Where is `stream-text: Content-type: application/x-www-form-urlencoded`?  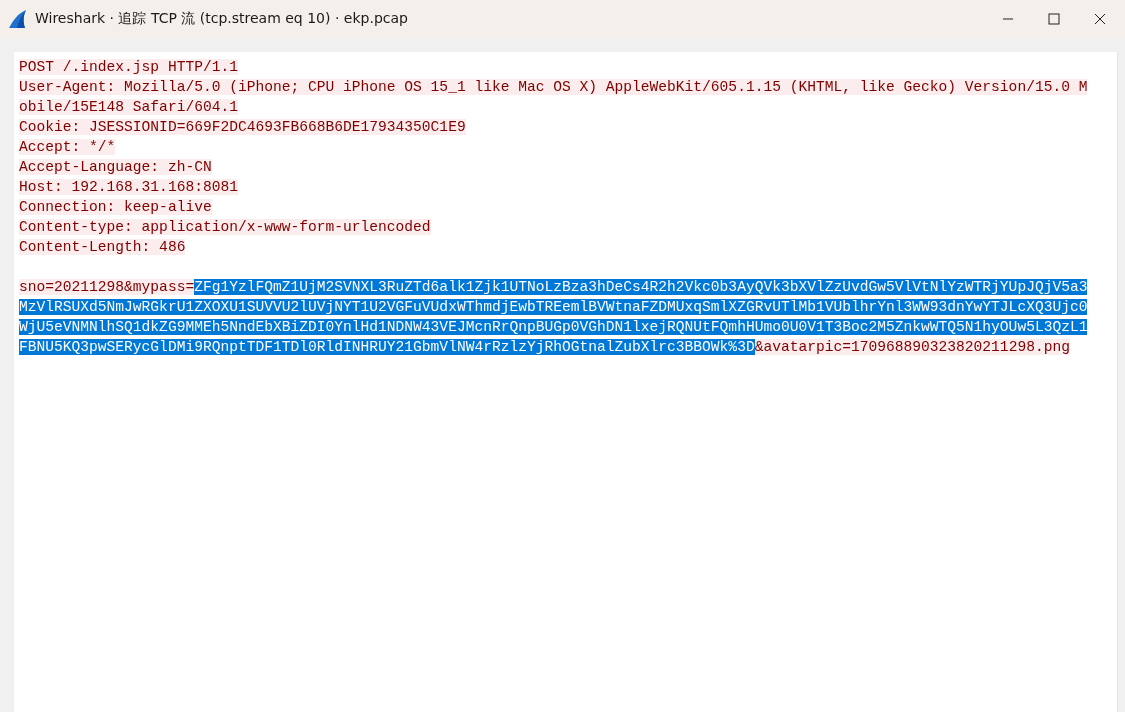
stream-text: Content-type: application/x-www-form-urlencoded is located at coordinates (225, 227).